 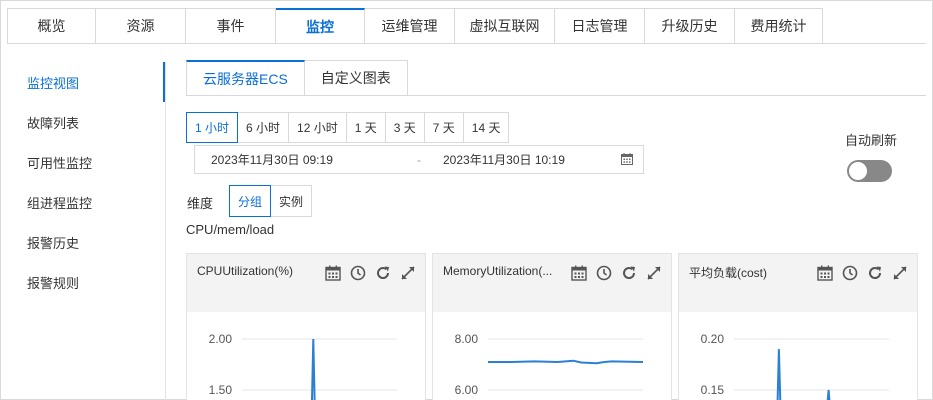 I want to click on time-range-button-3: 1 天, so click(x=366, y=127).